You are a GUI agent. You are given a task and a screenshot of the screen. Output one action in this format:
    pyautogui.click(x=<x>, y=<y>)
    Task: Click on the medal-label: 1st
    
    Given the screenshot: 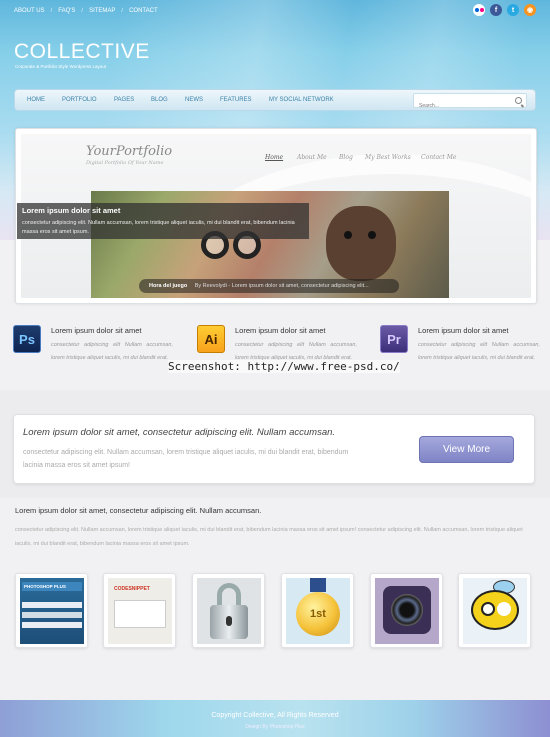 What is the action you would take?
    pyautogui.click(x=318, y=614)
    